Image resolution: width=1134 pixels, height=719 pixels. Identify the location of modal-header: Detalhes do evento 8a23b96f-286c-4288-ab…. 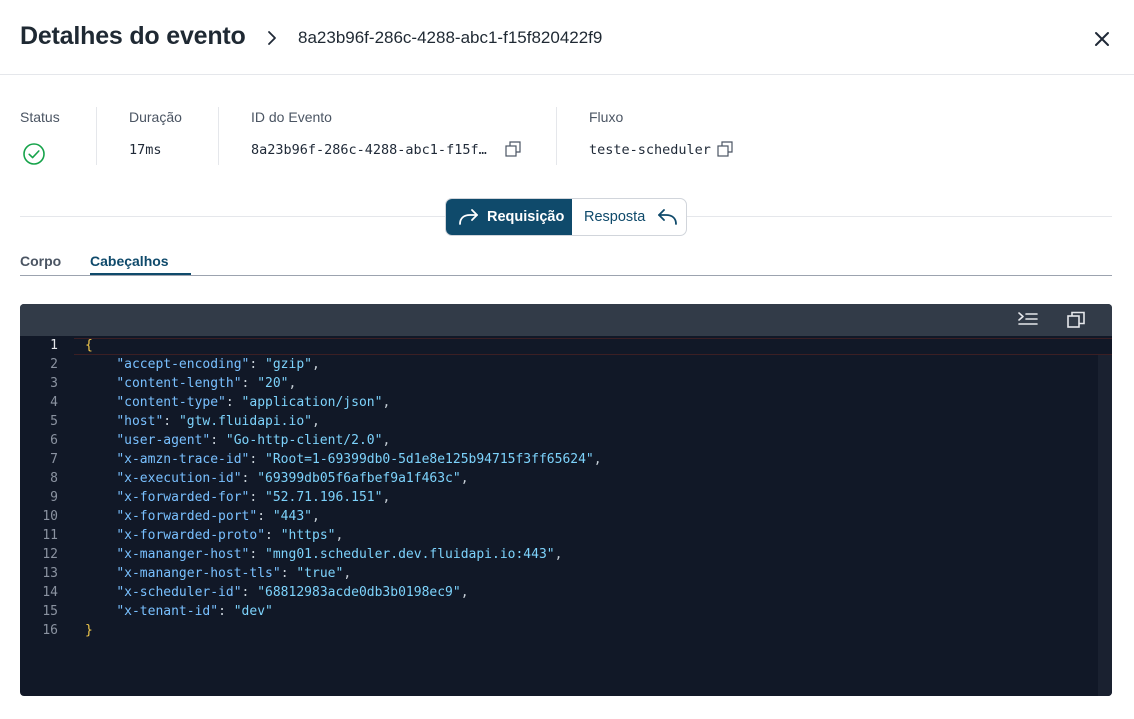
(567, 37).